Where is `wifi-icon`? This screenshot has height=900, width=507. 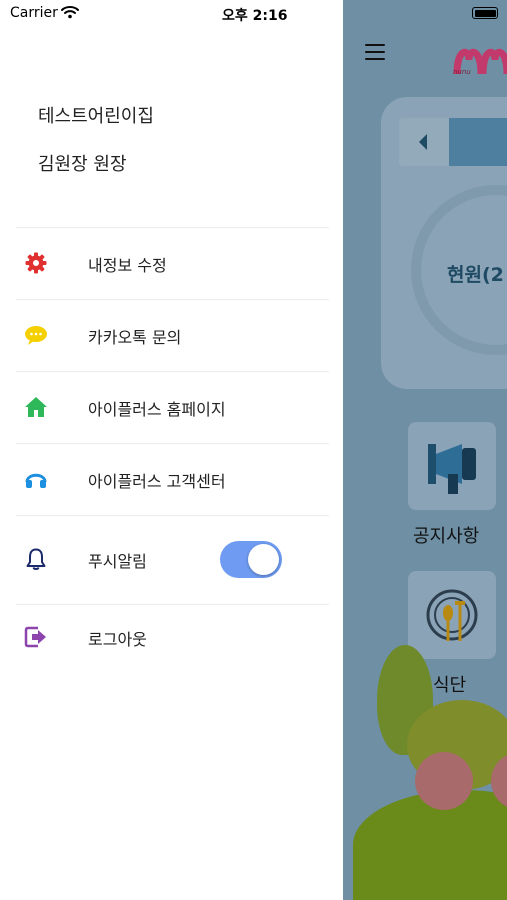 wifi-icon is located at coordinates (70, 12).